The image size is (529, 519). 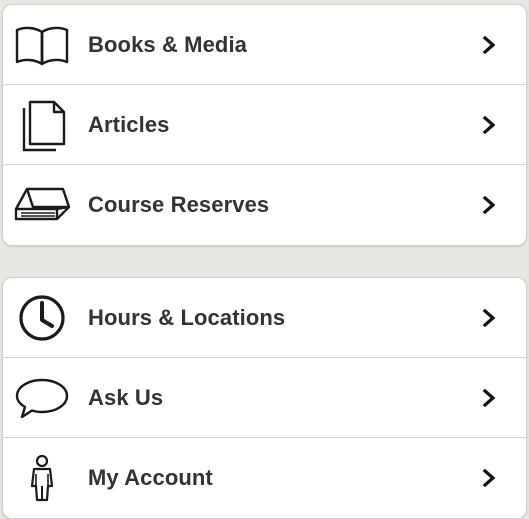 What do you see at coordinates (167, 44) in the screenshot?
I see `menu-item-label: Books & Media` at bounding box center [167, 44].